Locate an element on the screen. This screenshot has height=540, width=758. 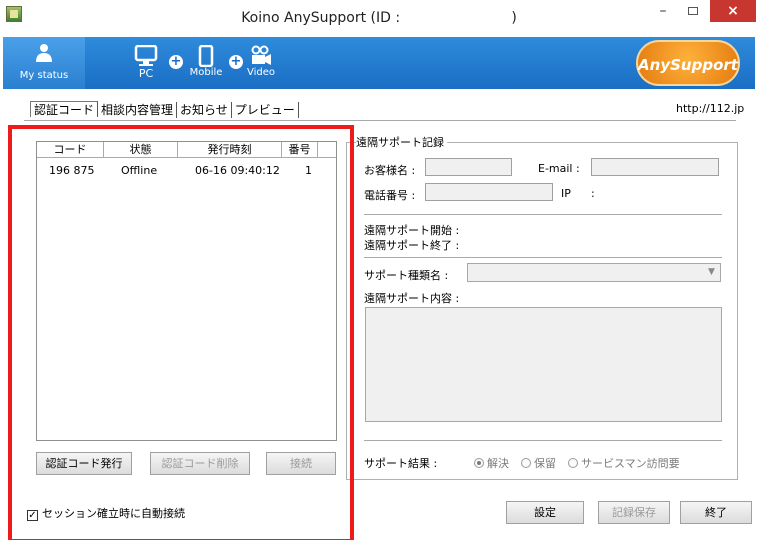
cell-status: Offline is located at coordinates (139, 170).